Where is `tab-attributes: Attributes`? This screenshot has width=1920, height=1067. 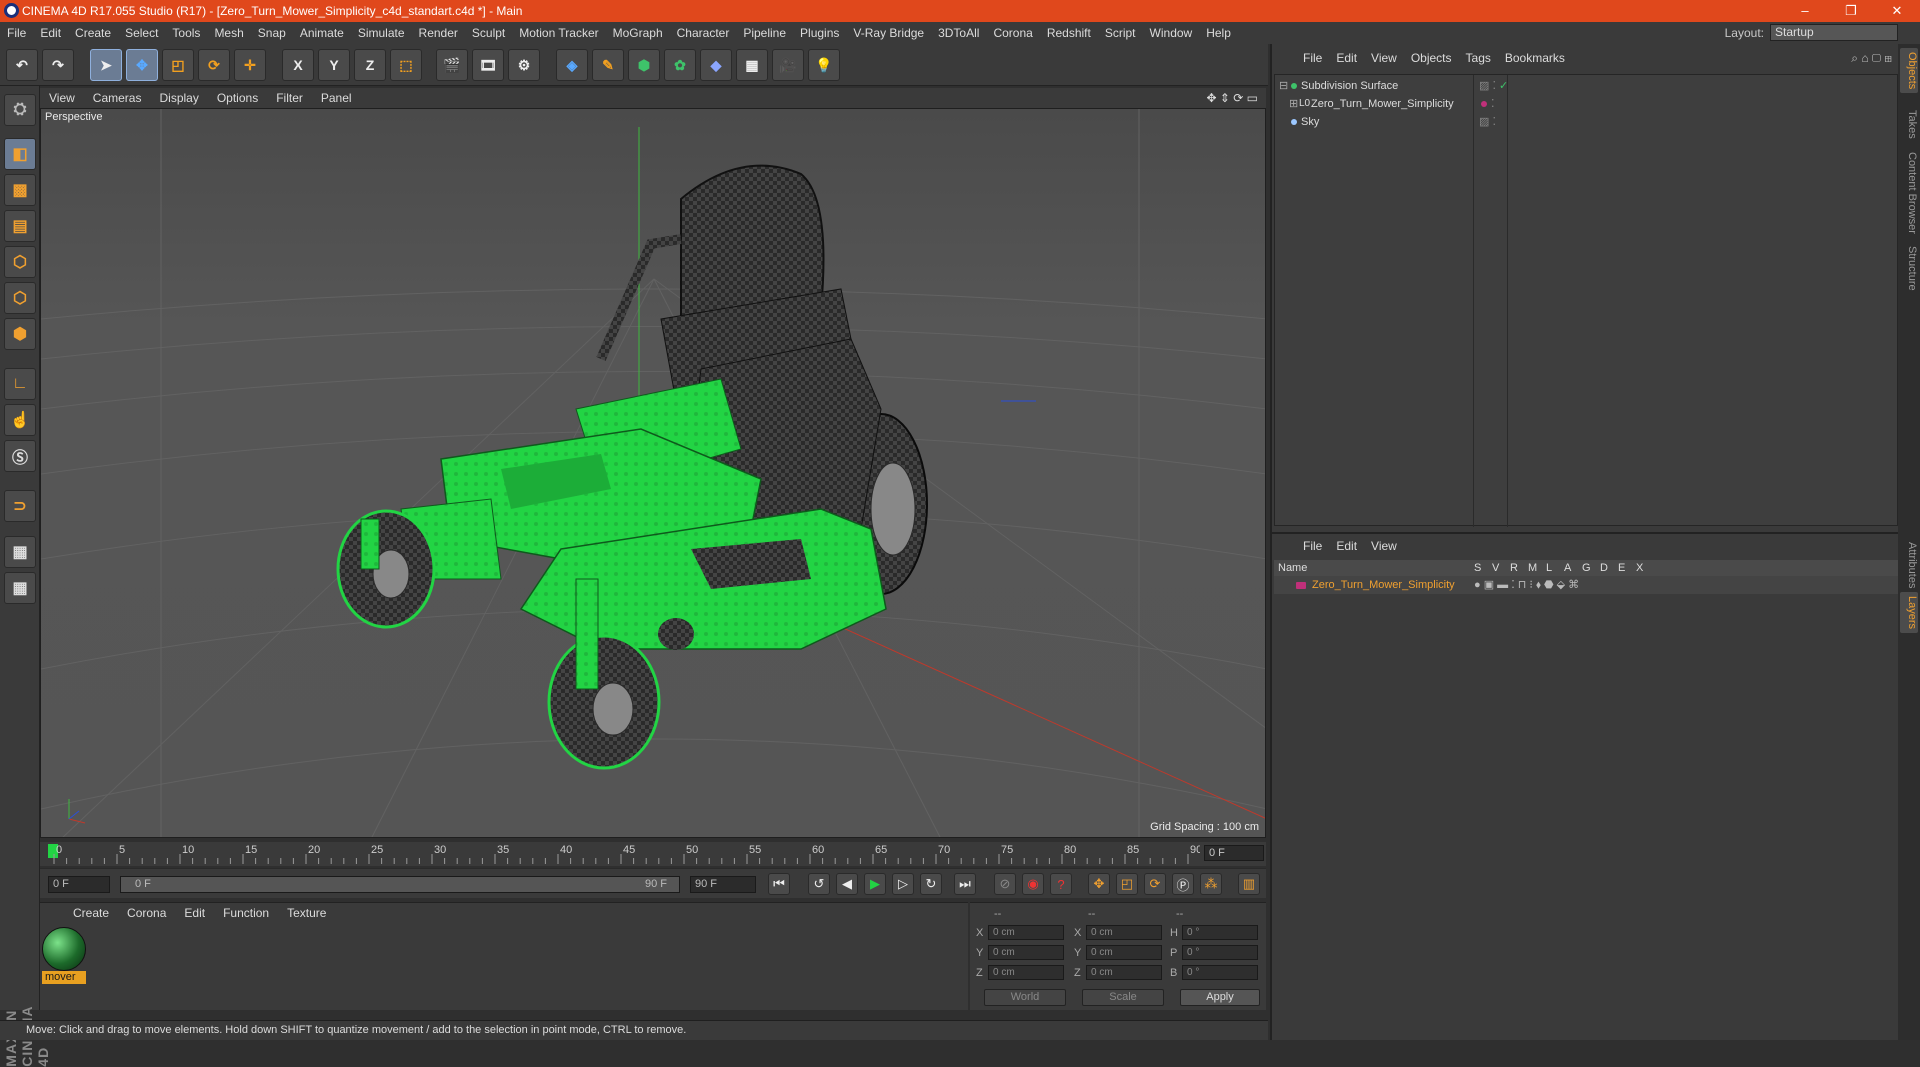 tab-attributes: Attributes is located at coordinates (1909, 565).